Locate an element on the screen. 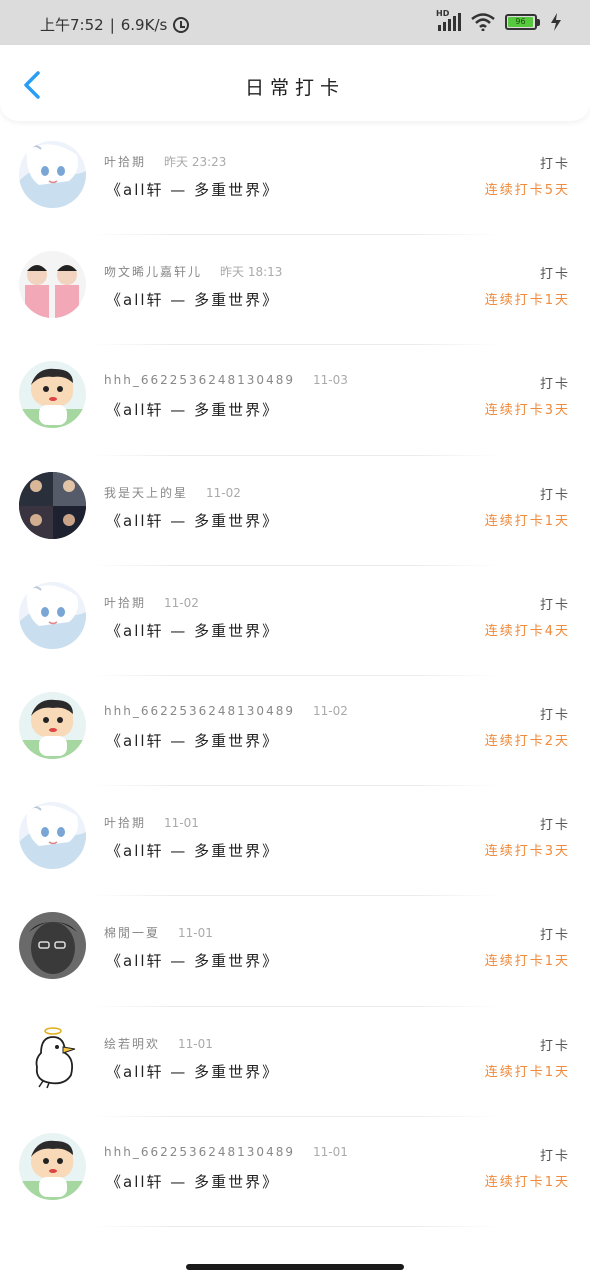 The height and width of the screenshot is (1280, 590). battery-level: 96 is located at coordinates (520, 22).